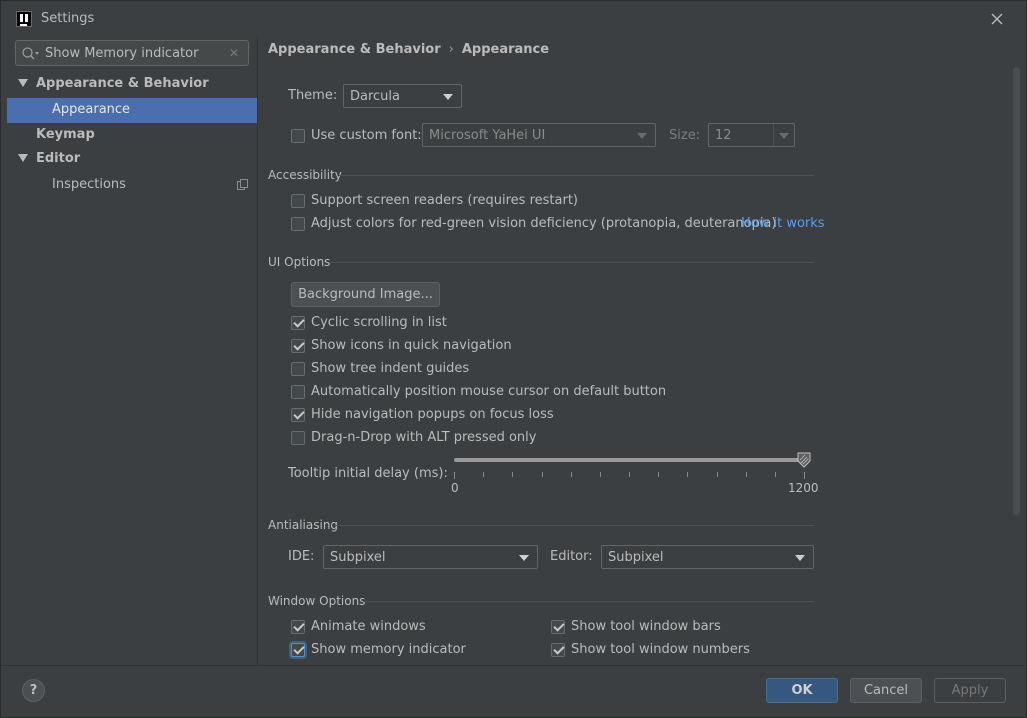  What do you see at coordinates (31, 56) in the screenshot?
I see `search-icon` at bounding box center [31, 56].